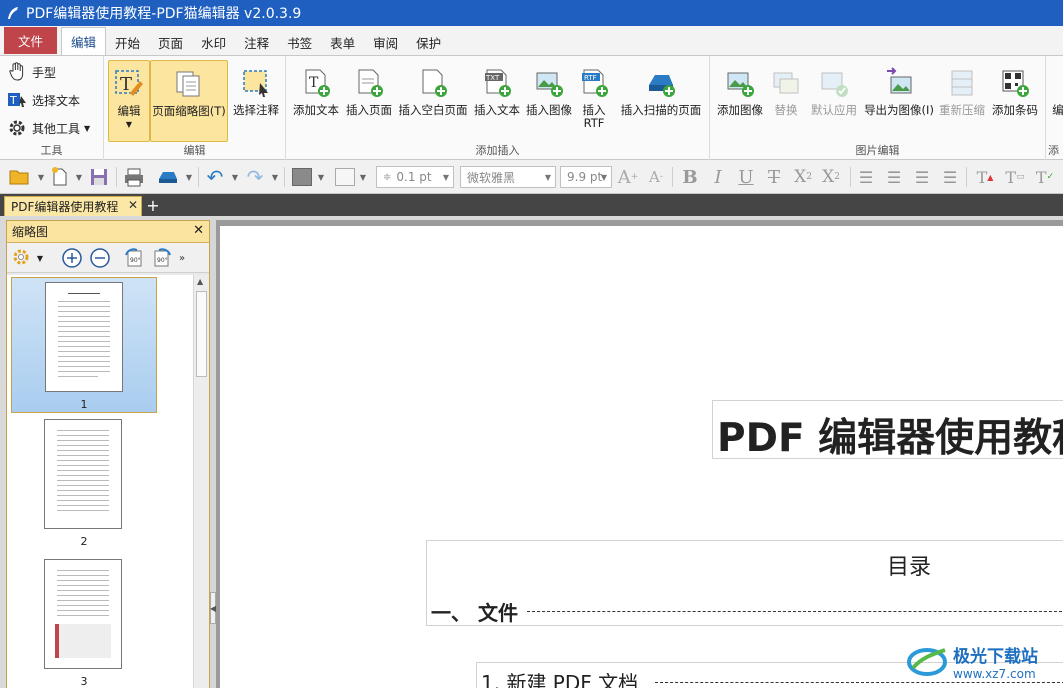  Describe the element at coordinates (342, 42) in the screenshot. I see `tab-form: 表单` at that location.